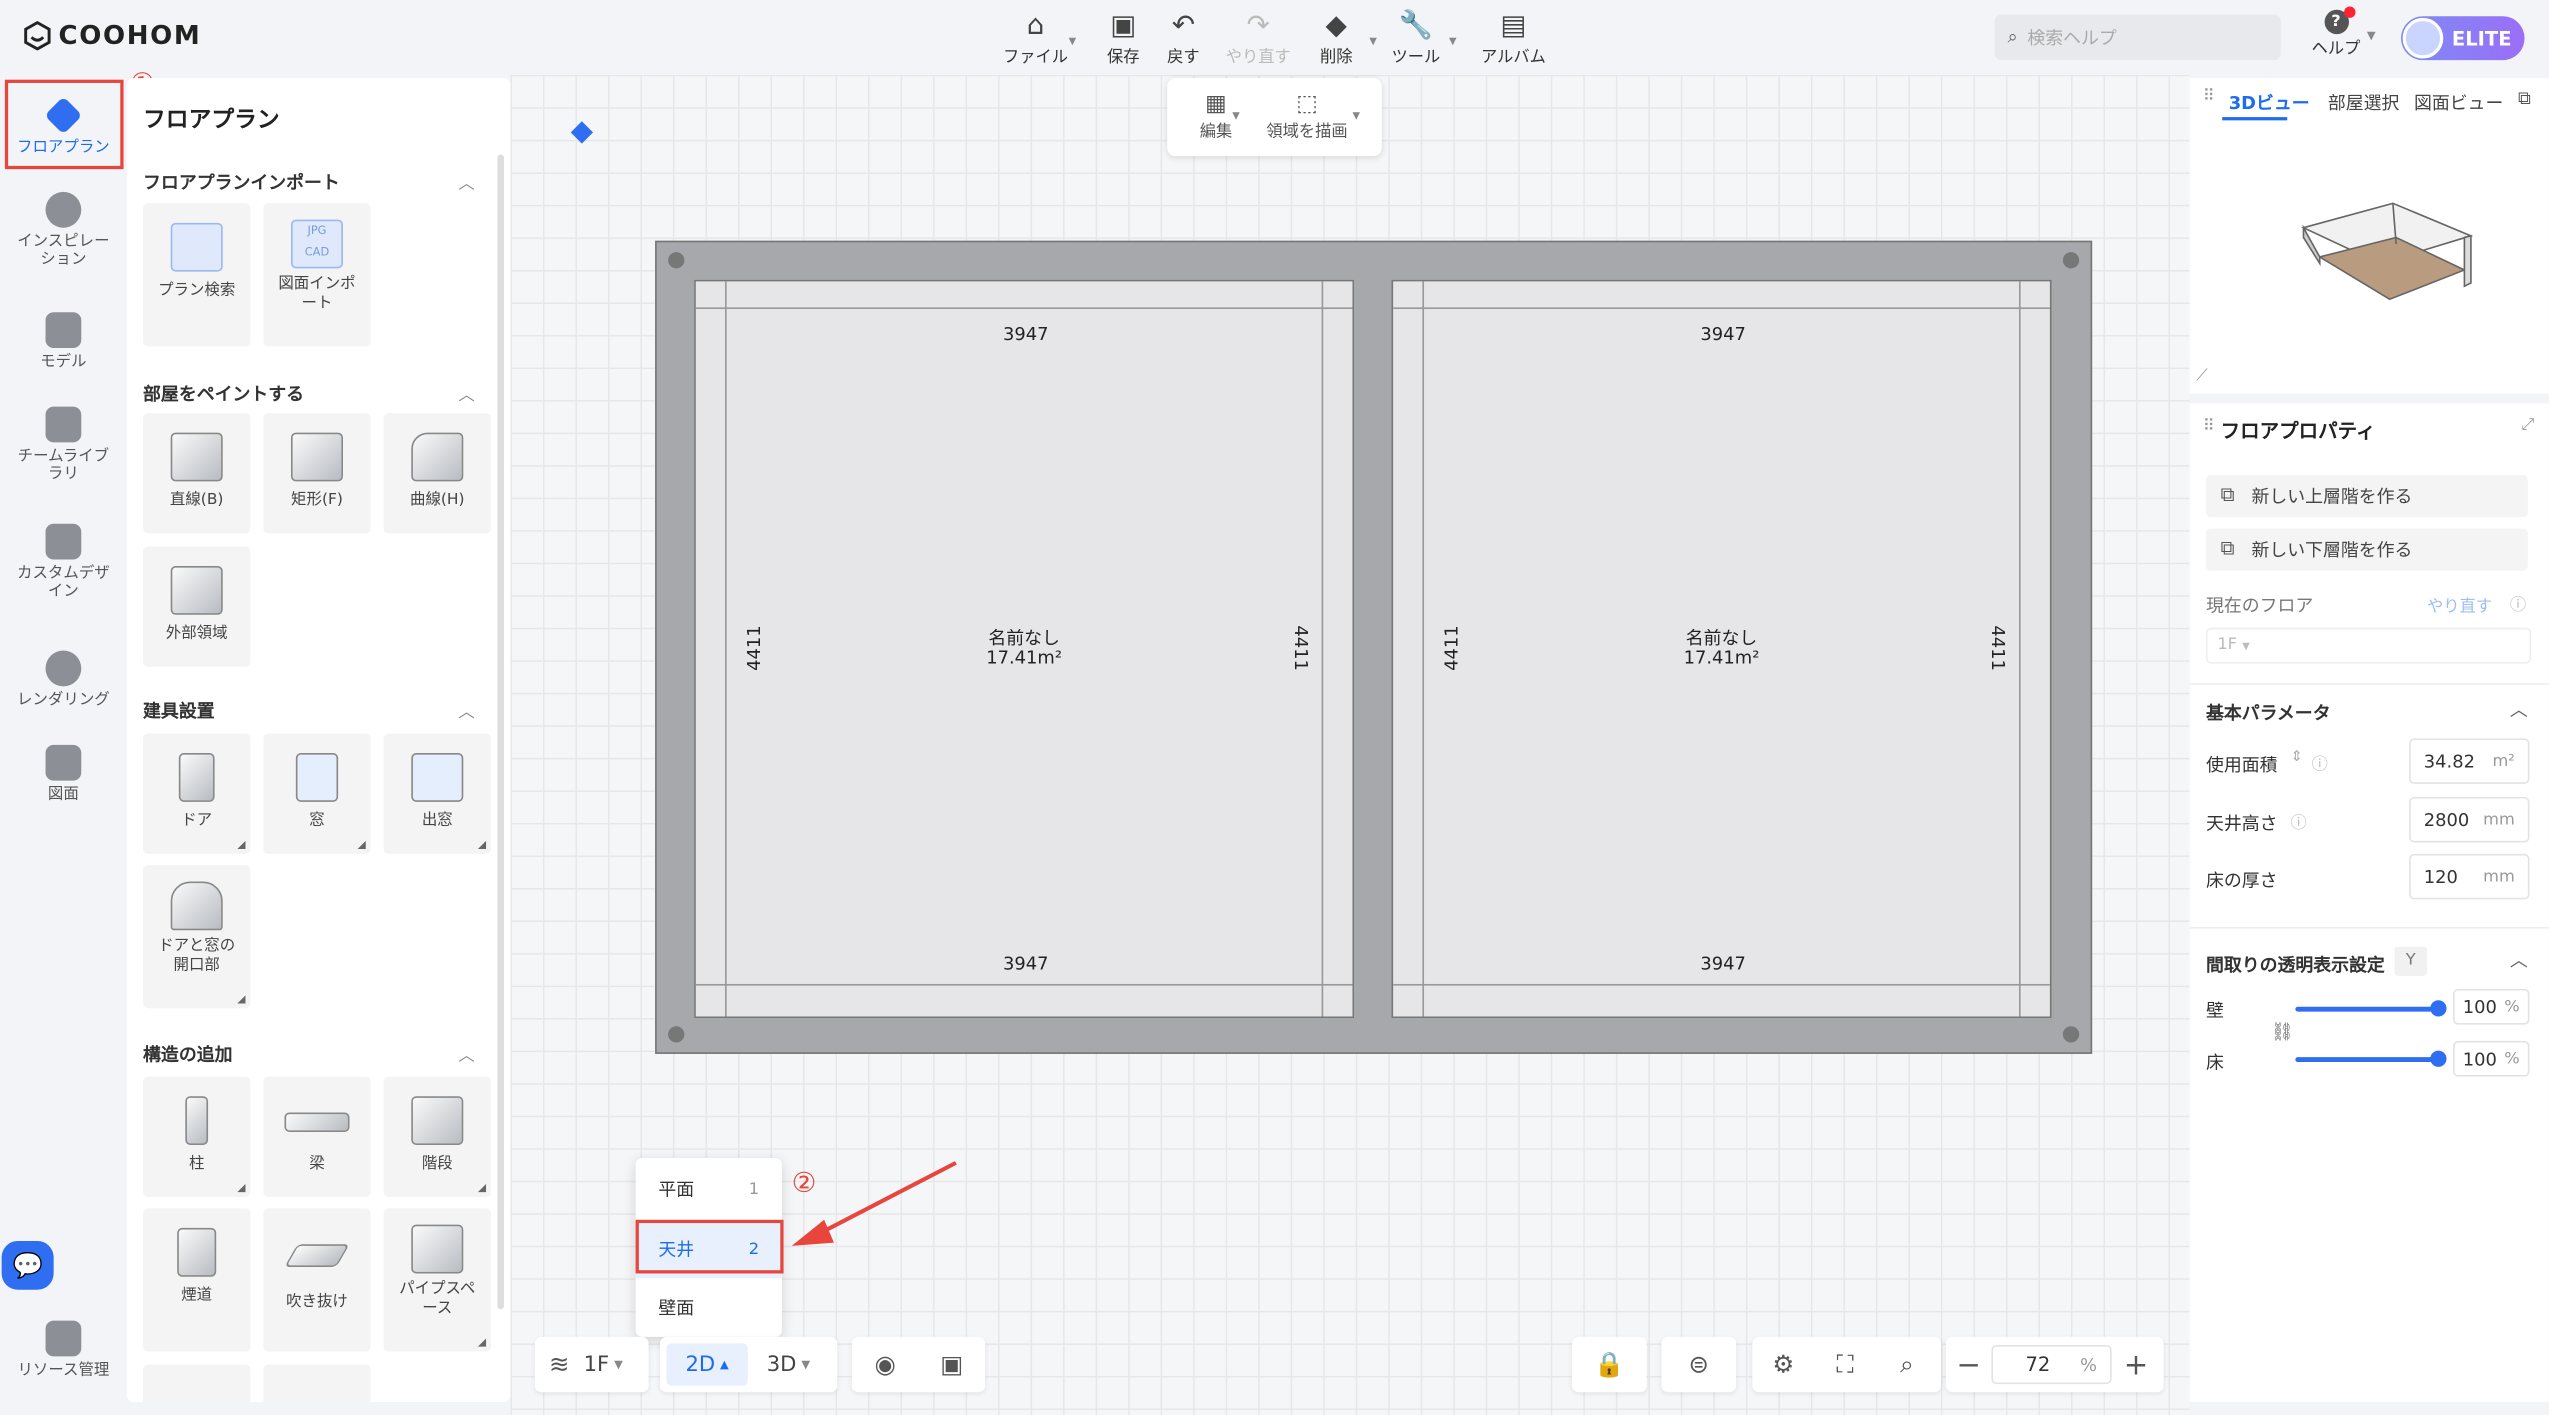  Describe the element at coordinates (1907, 1364) in the screenshot. I see `zoom-area-icon: ⌕` at that location.